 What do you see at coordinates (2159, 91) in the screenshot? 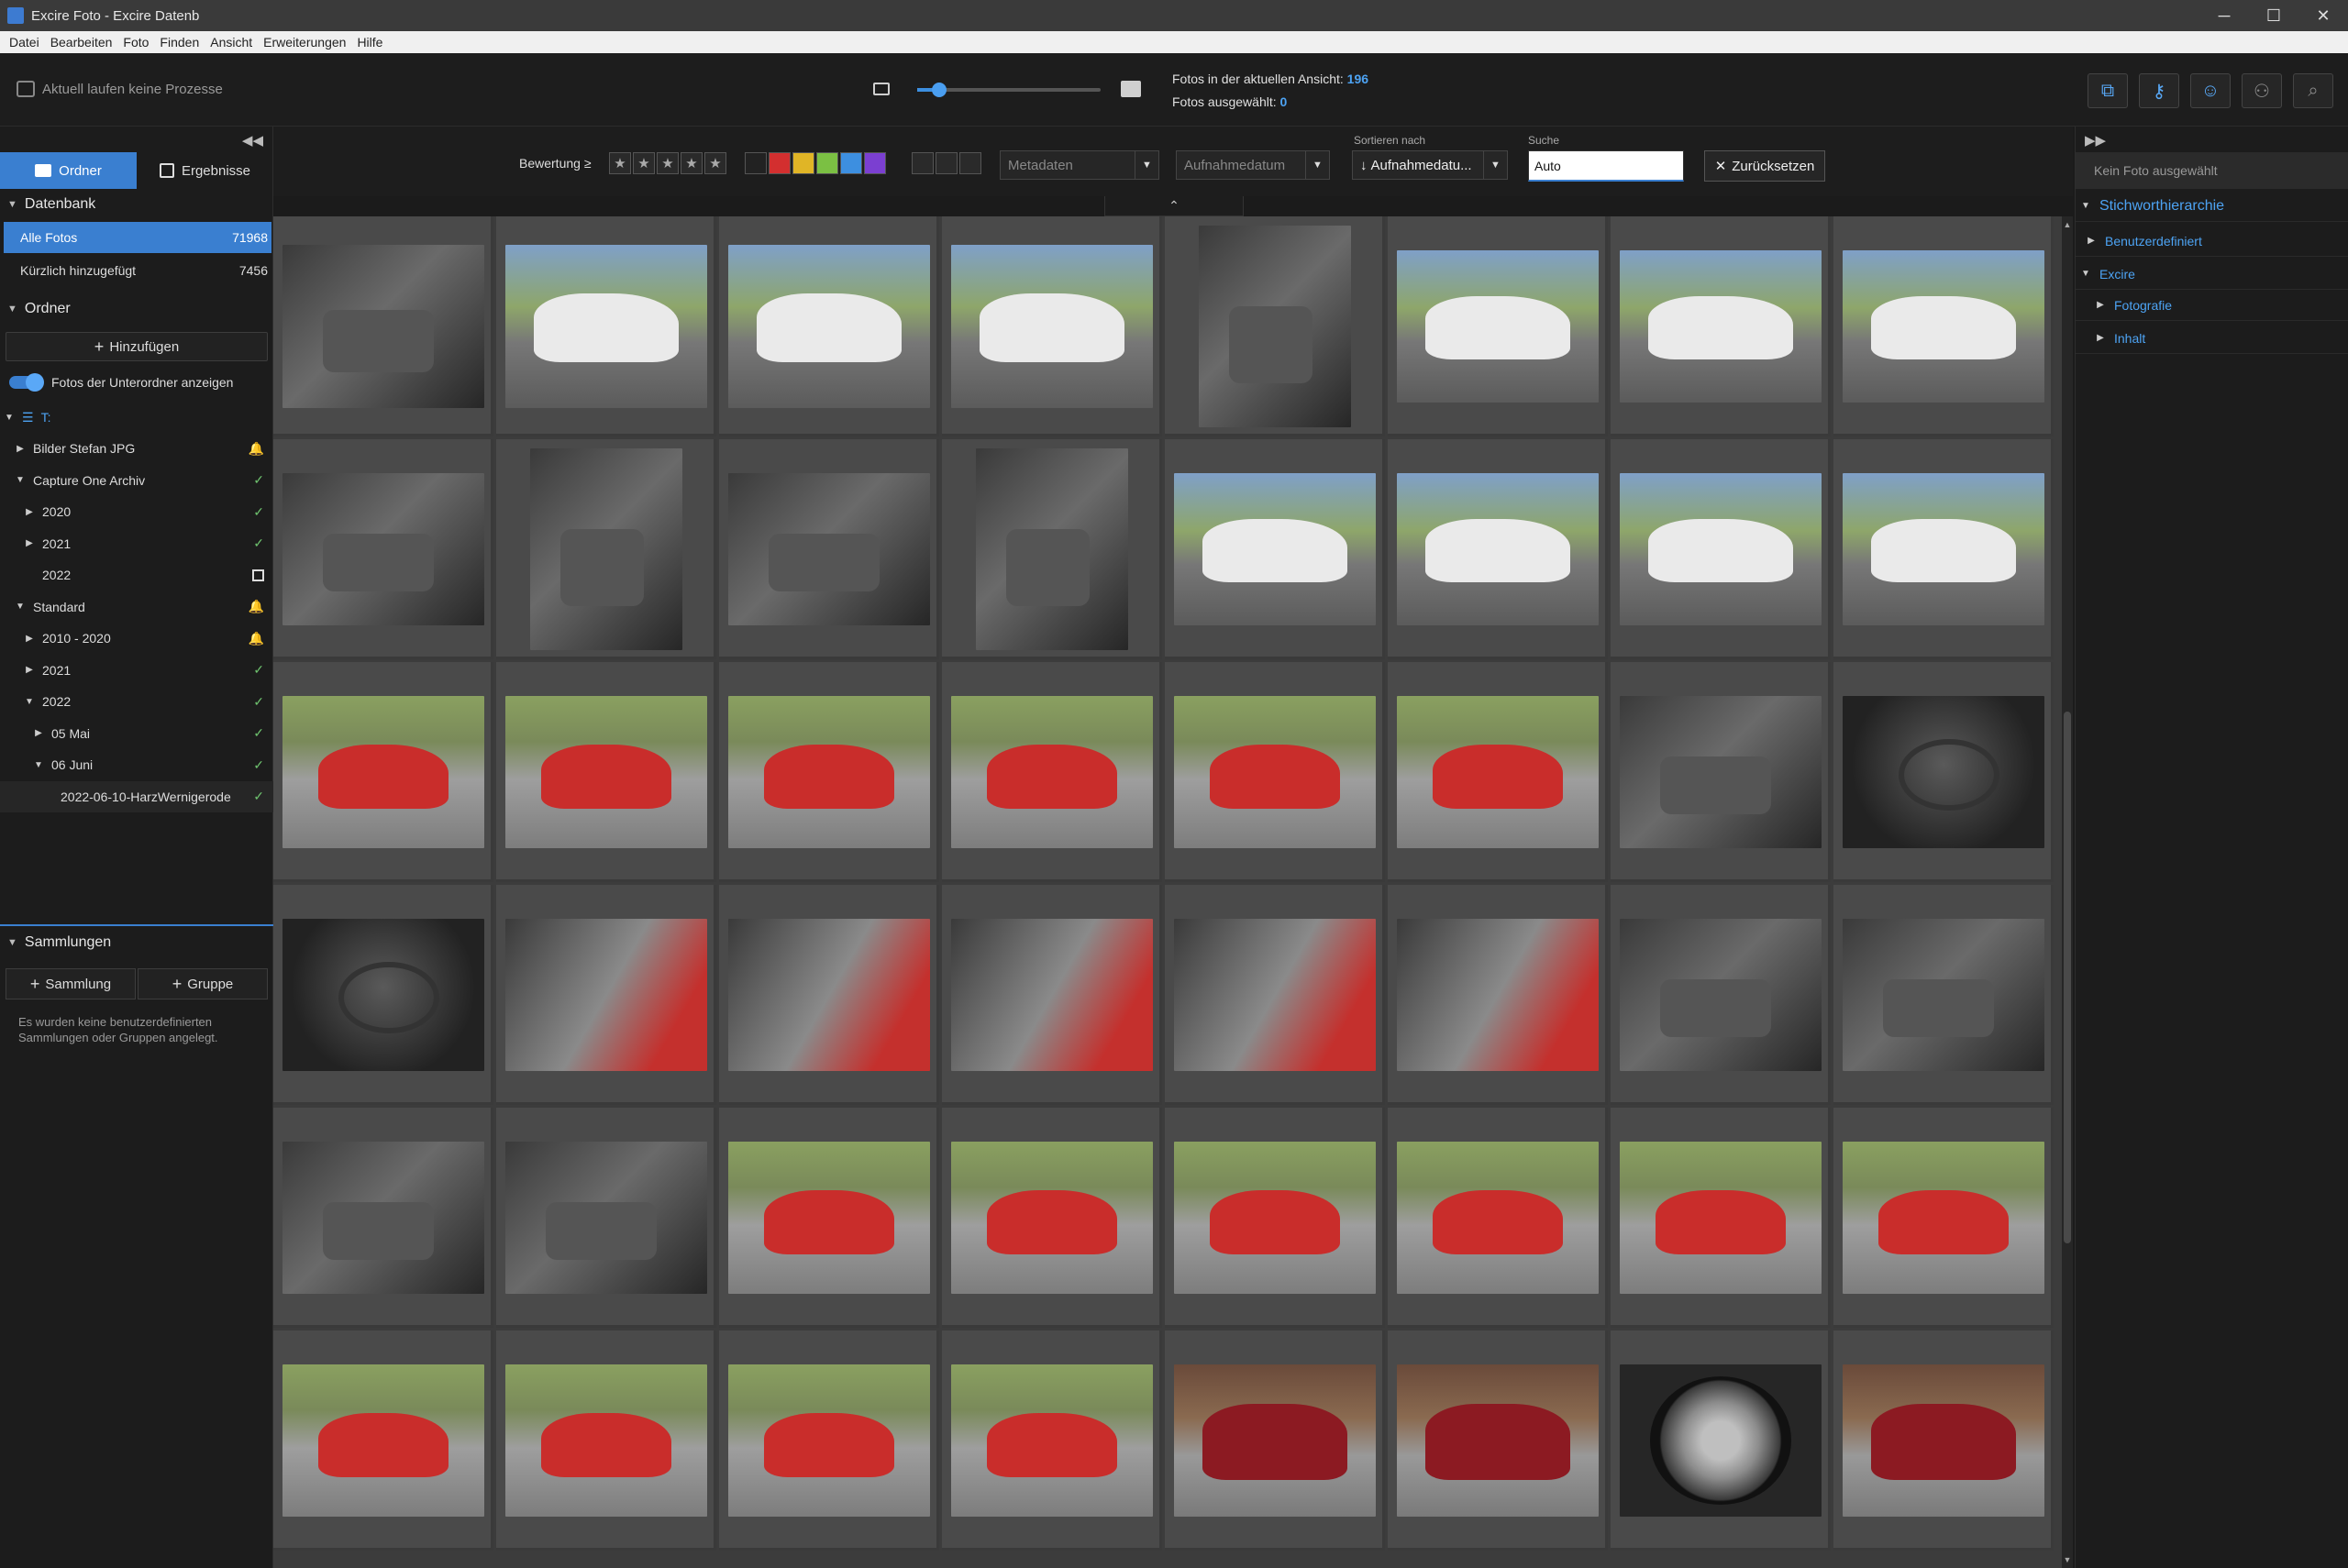
I see `keyword-button: ⚷` at bounding box center [2159, 91].